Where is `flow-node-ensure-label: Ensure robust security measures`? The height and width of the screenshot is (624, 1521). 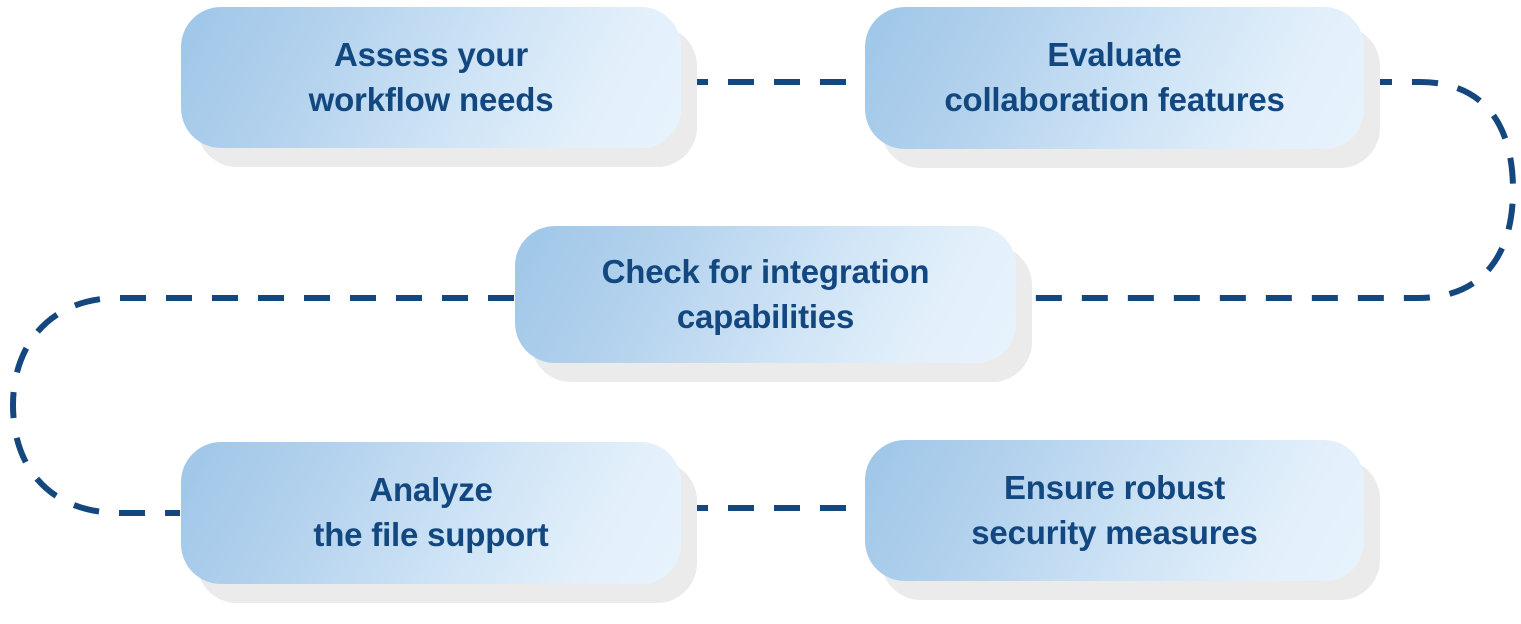 flow-node-ensure-label: Ensure robust security measures is located at coordinates (1114, 509).